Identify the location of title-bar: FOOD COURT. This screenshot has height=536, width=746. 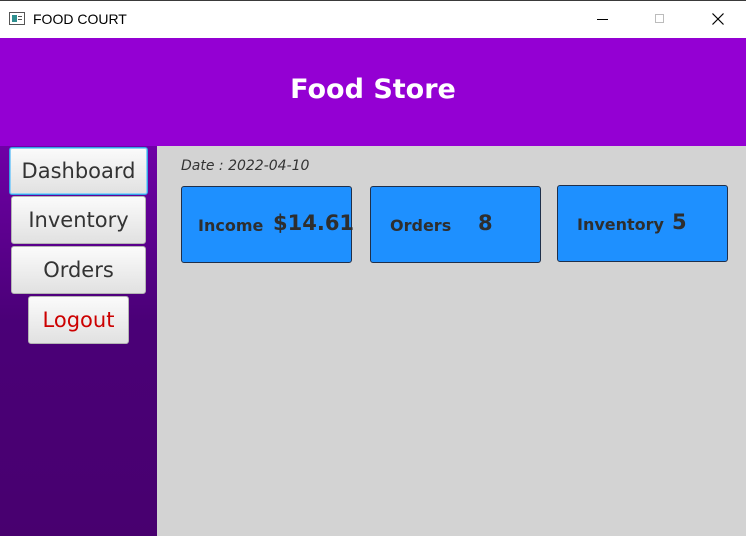
(373, 19).